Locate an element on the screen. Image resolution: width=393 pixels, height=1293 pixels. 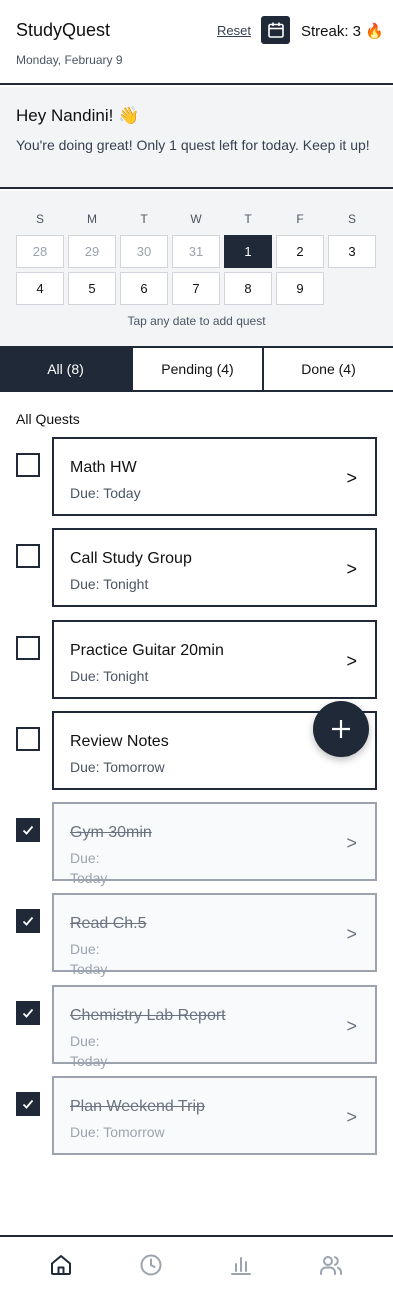
calendar-day: 9 is located at coordinates (300, 288).